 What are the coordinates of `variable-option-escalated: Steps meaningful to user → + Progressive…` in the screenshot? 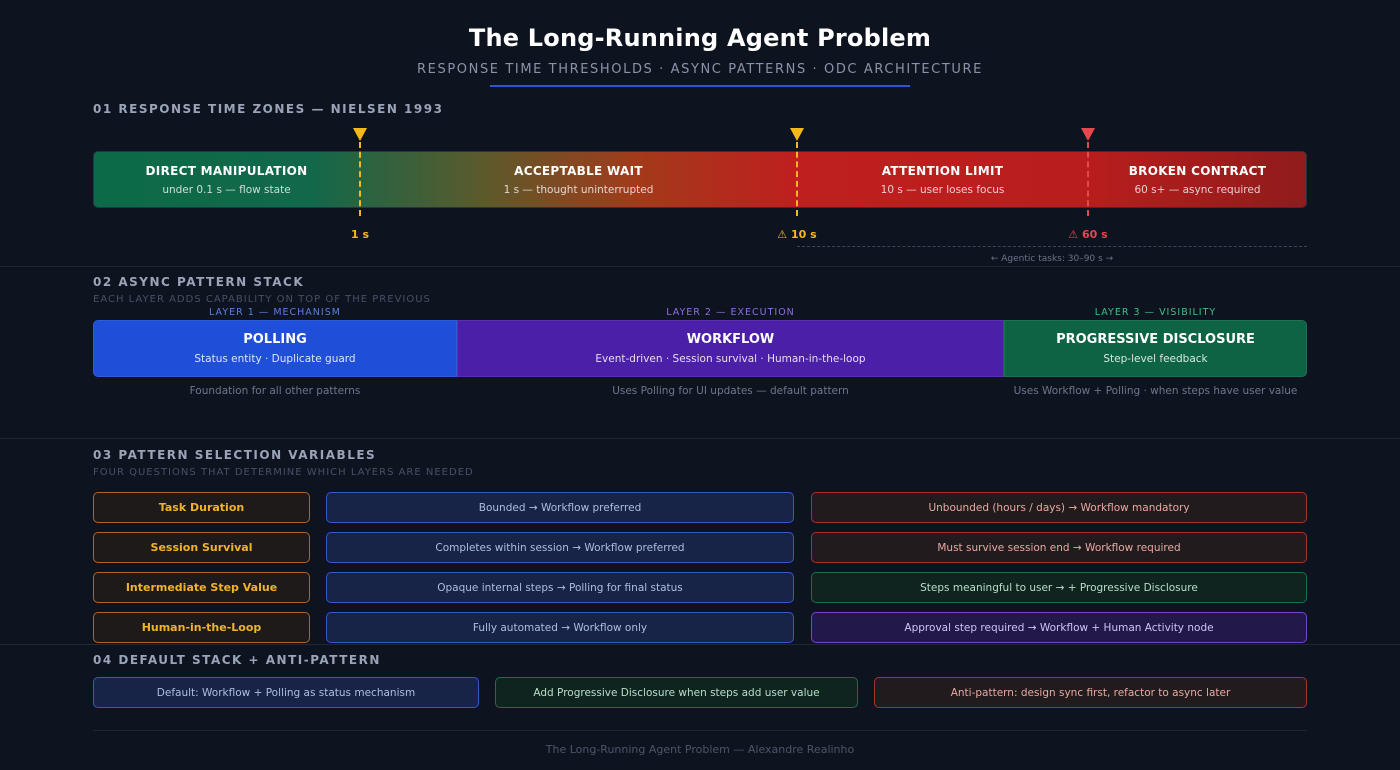 It's located at (1059, 587).